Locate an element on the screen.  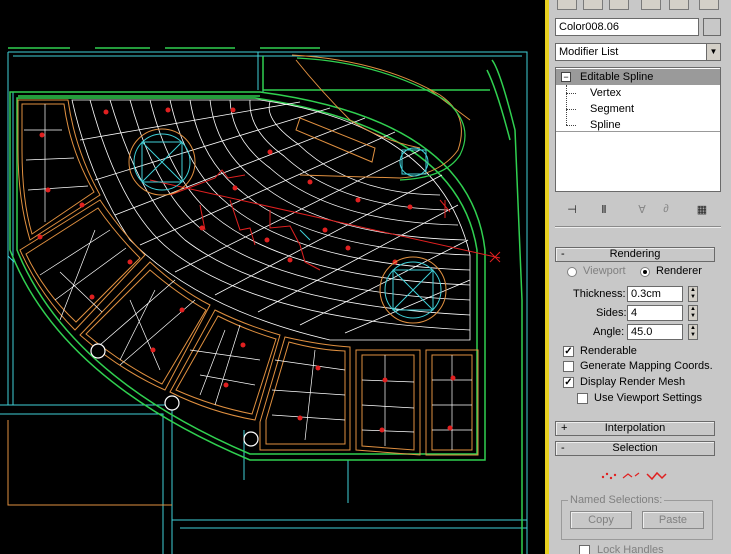
copy-button: Copy is located at coordinates (601, 520).